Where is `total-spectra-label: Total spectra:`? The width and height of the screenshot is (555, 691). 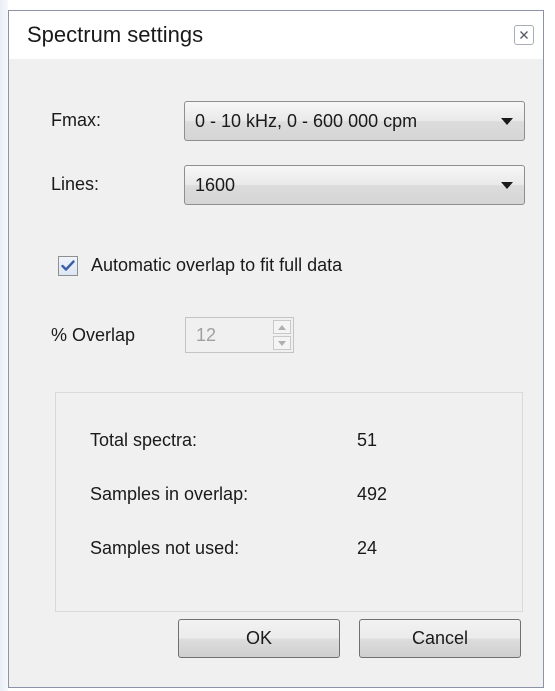 total-spectra-label: Total spectra: is located at coordinates (144, 440).